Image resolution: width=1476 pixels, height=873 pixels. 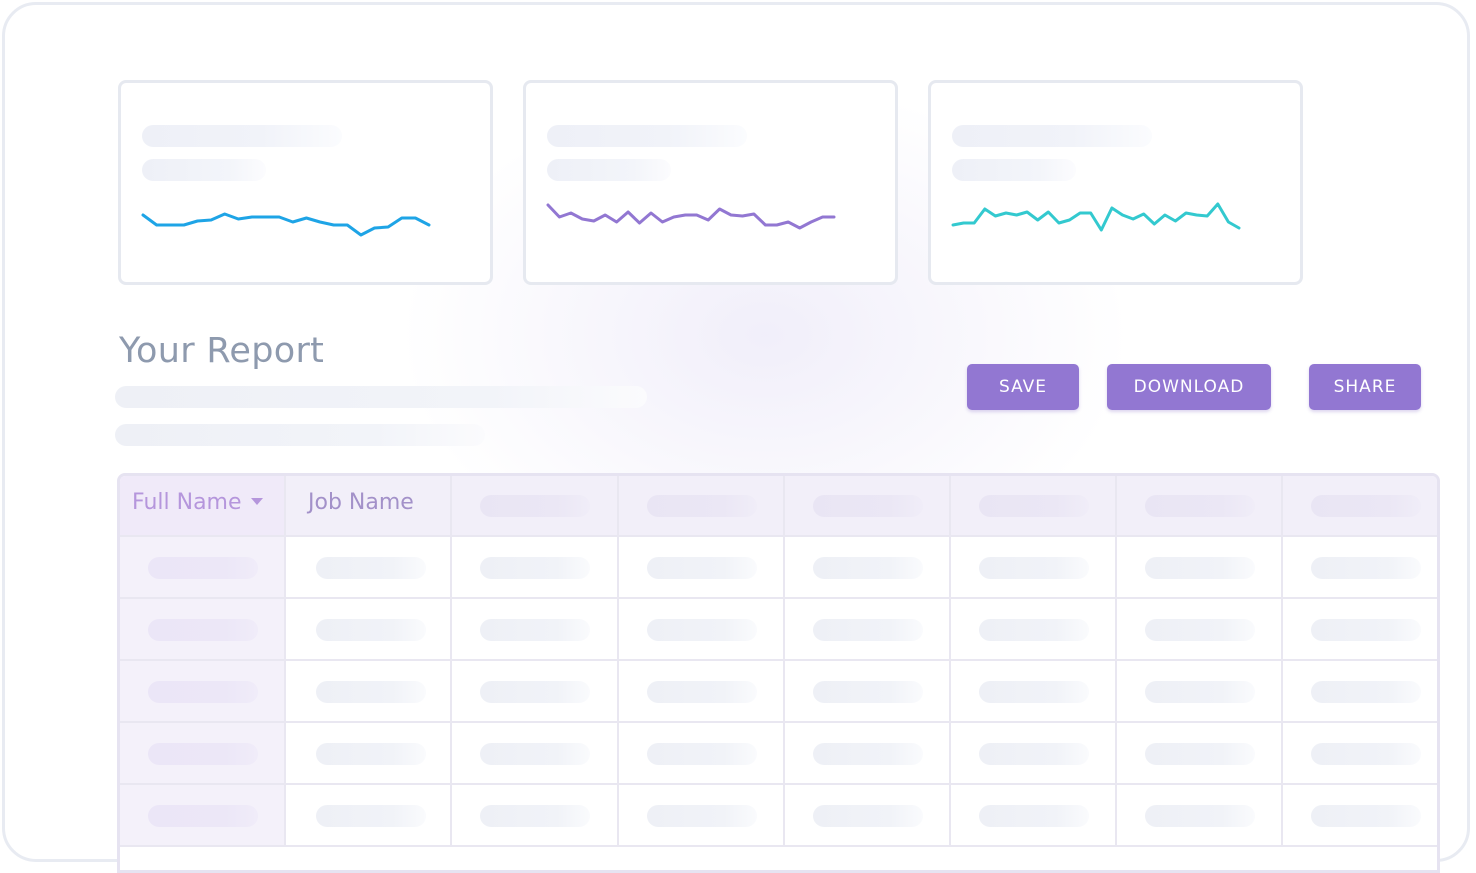 I want to click on sort-caret-icon, so click(x=256, y=501).